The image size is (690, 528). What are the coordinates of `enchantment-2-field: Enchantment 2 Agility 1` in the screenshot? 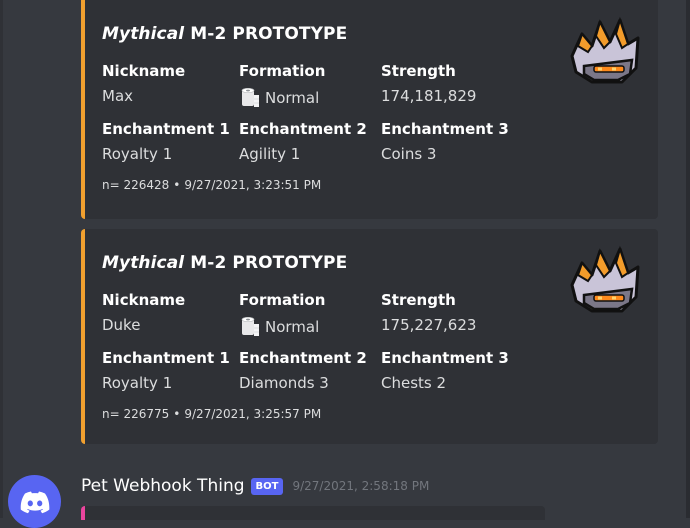 It's located at (303, 141).